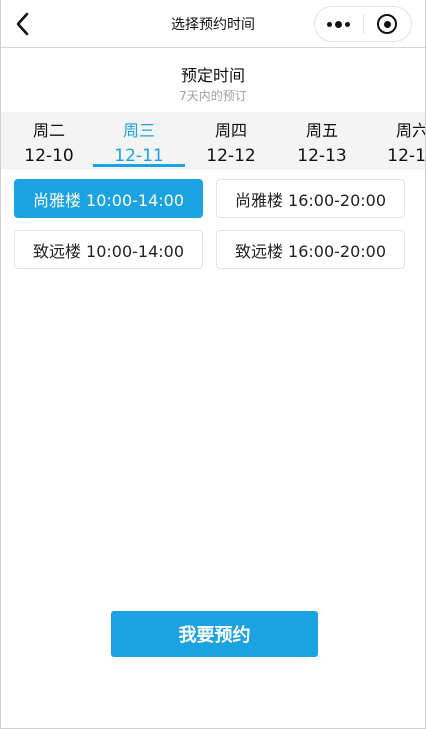 The height and width of the screenshot is (729, 426). What do you see at coordinates (214, 634) in the screenshot?
I see `book-button: 我要预约` at bounding box center [214, 634].